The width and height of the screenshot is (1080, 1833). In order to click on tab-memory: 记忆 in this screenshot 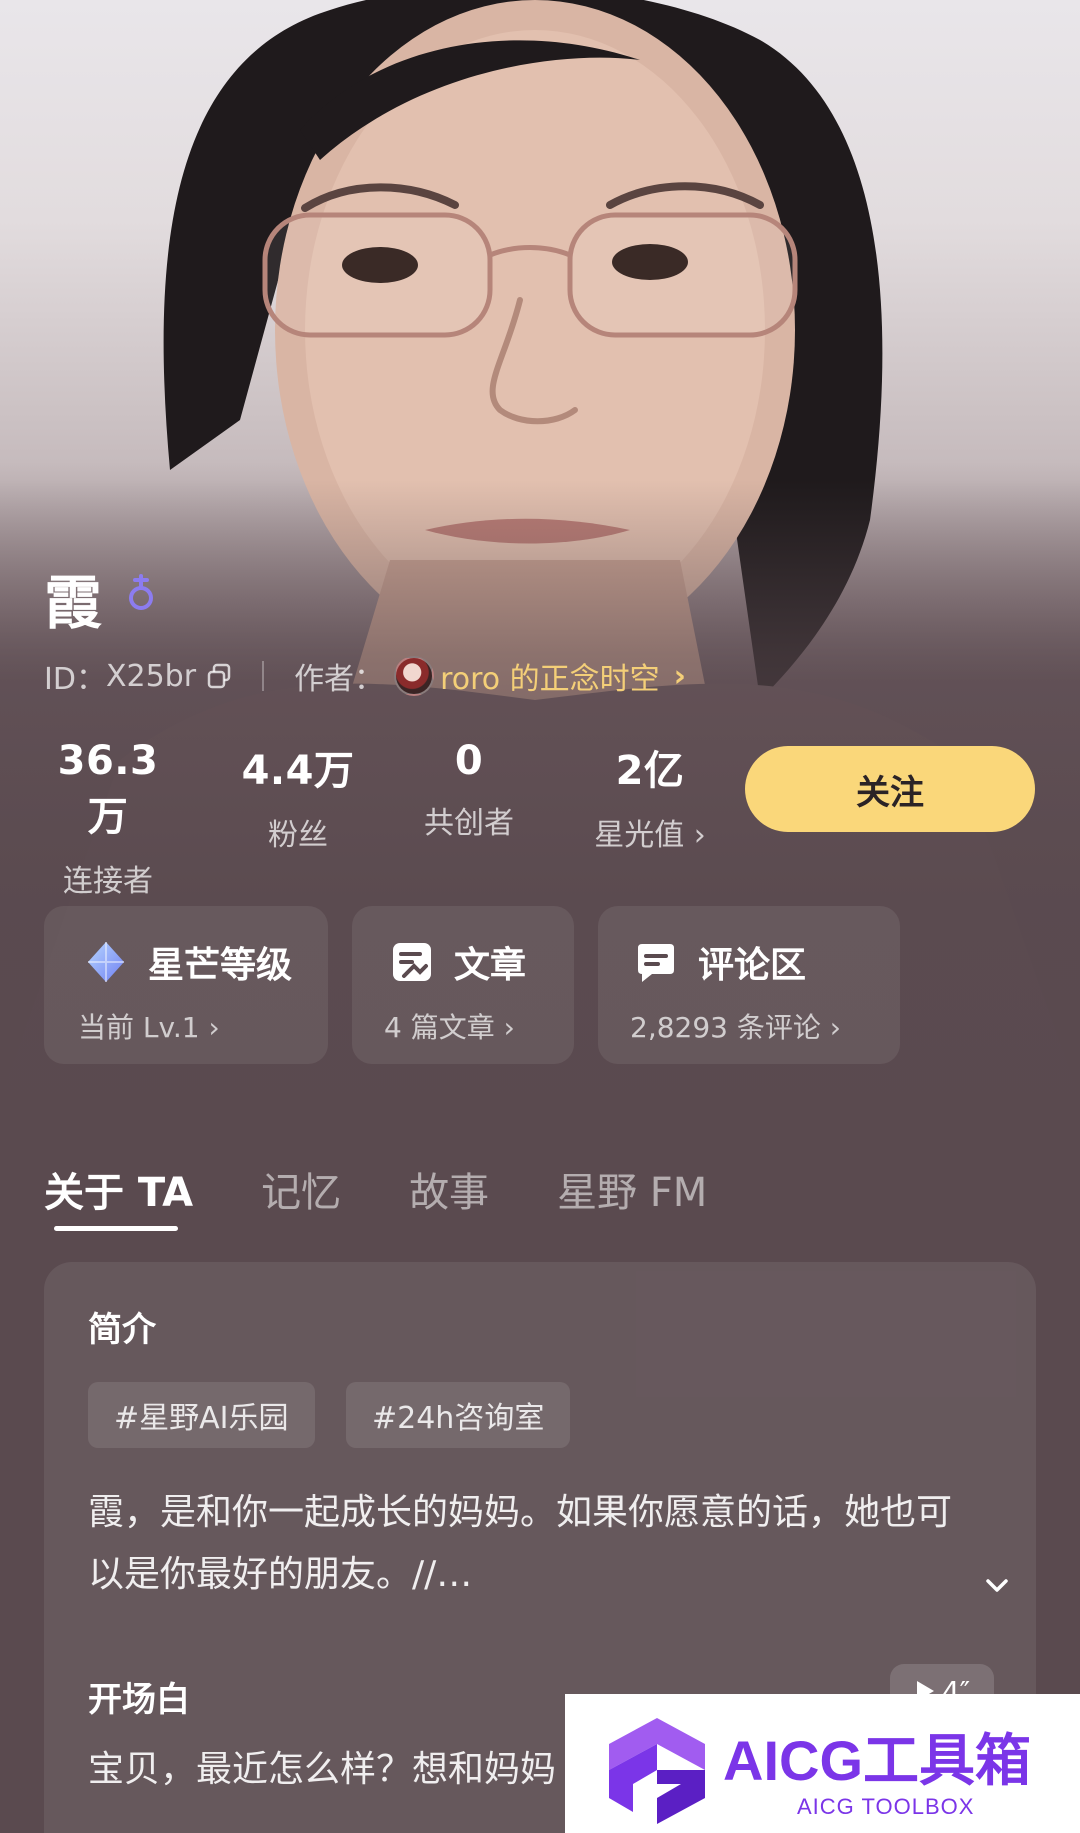, I will do `click(301, 1189)`.